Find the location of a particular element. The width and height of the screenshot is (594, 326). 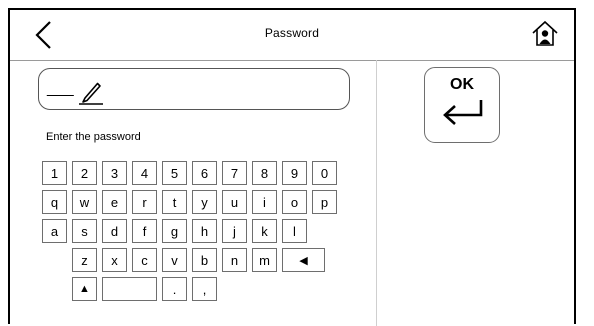

key-u: u is located at coordinates (234, 202).